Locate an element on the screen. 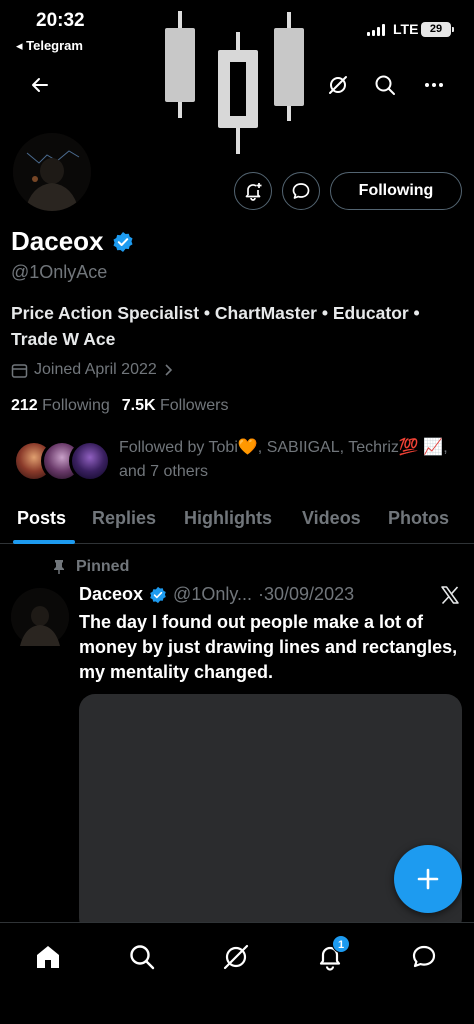  notify-button is located at coordinates (253, 191).